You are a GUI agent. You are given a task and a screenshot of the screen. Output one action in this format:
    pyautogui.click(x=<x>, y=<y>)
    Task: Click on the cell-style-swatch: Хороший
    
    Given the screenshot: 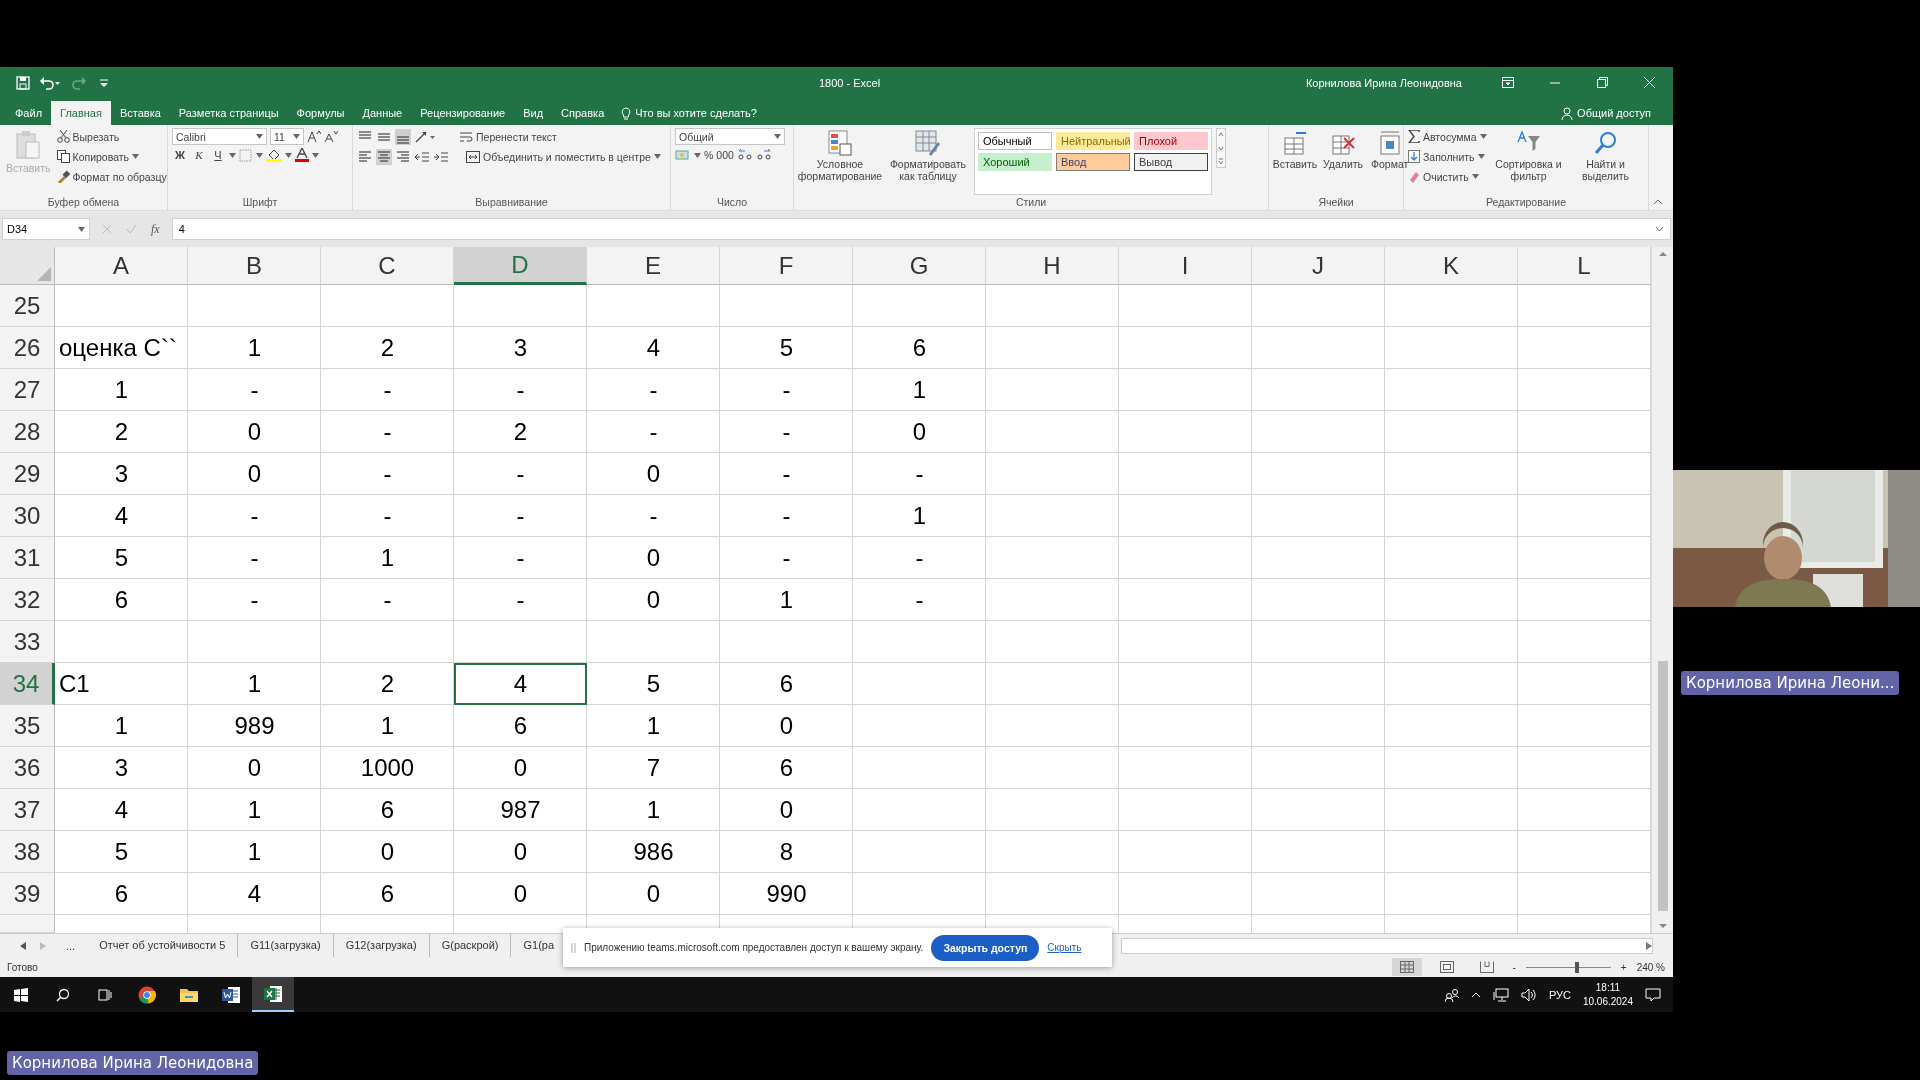 What is the action you would take?
    pyautogui.click(x=1015, y=162)
    